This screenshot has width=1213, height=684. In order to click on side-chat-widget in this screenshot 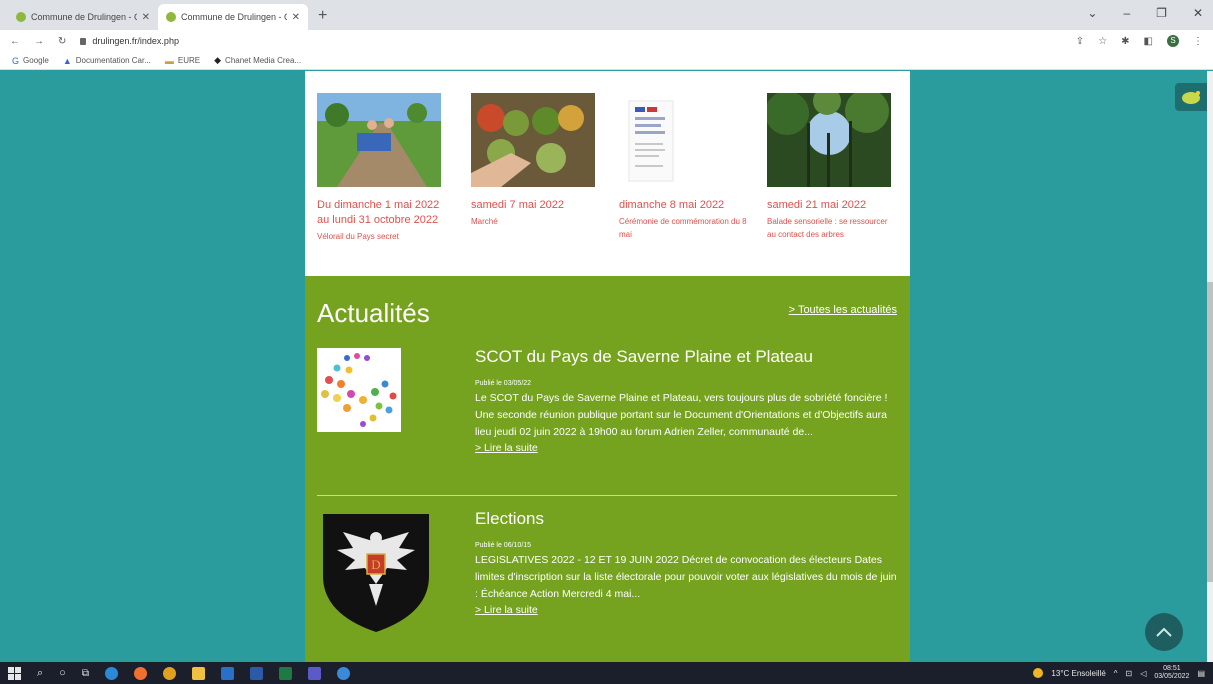, I will do `click(1191, 97)`.